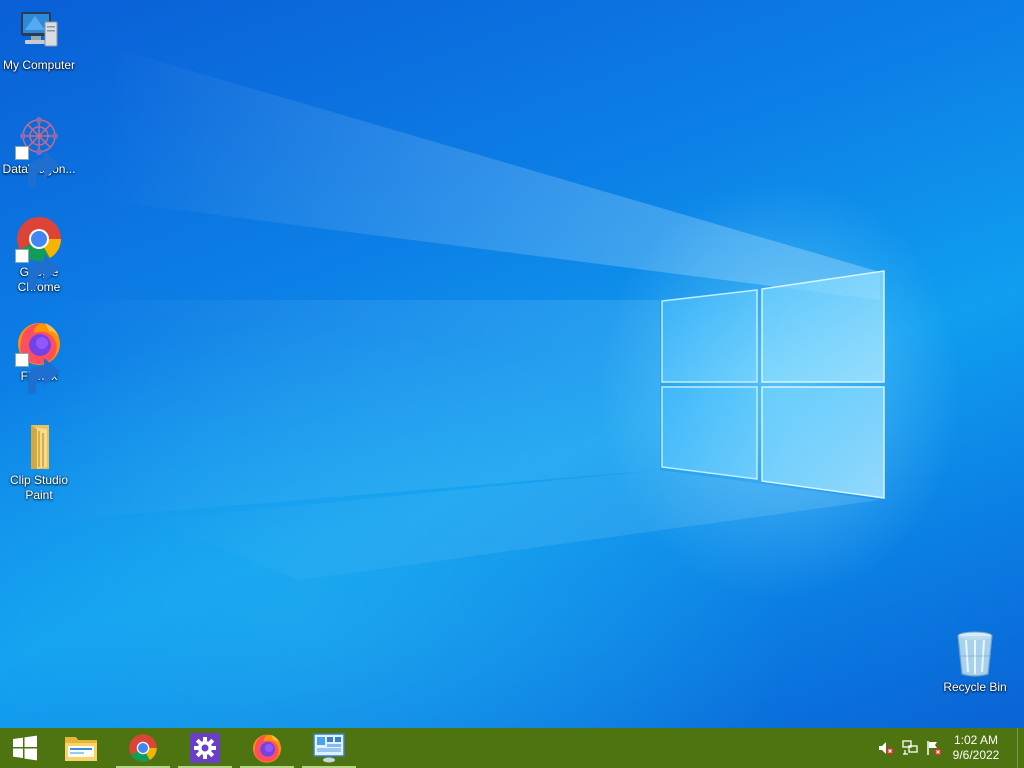  I want to click on desktop-icon-firefox: Firefox, so click(39, 356).